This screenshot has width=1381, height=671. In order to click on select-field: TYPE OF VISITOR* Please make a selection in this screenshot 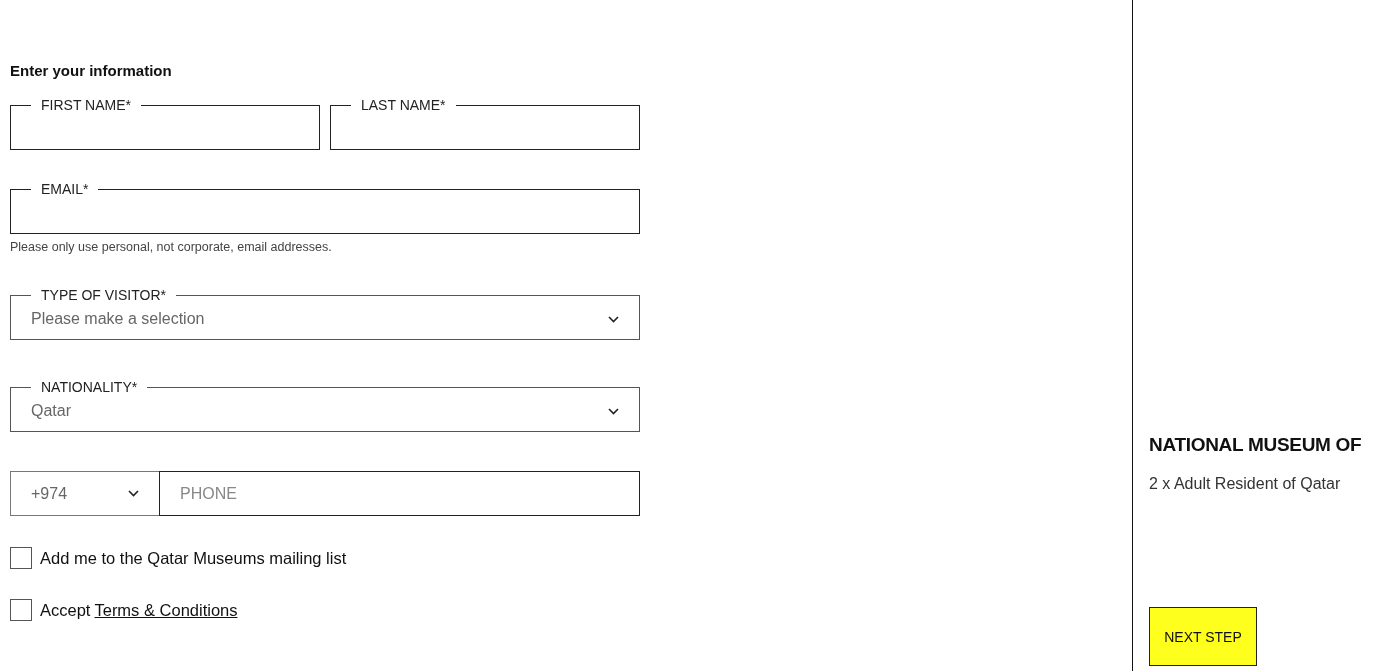, I will do `click(325, 313)`.